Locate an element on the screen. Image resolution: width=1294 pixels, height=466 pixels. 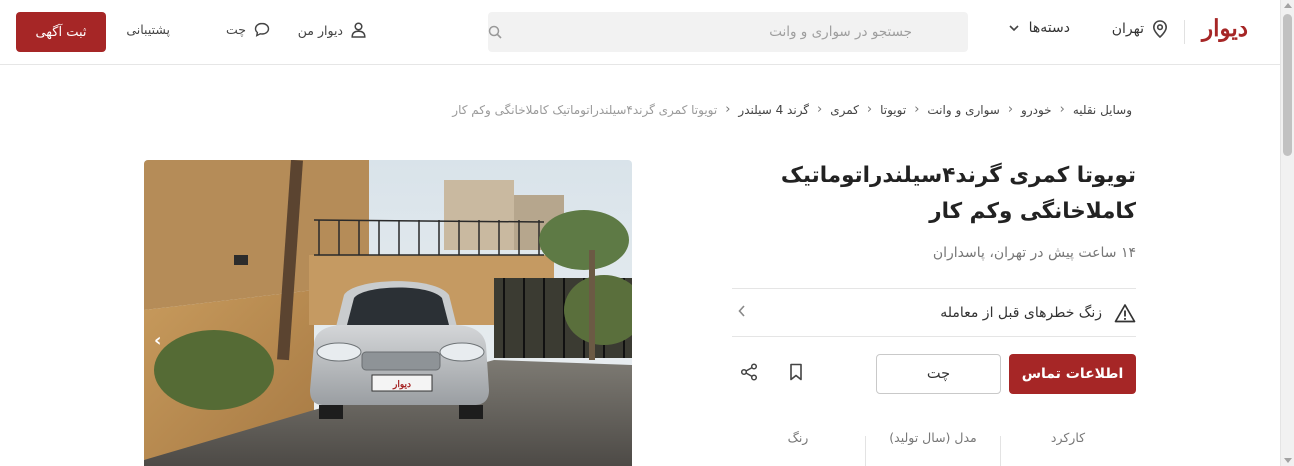
chat-button: چت is located at coordinates (938, 374).